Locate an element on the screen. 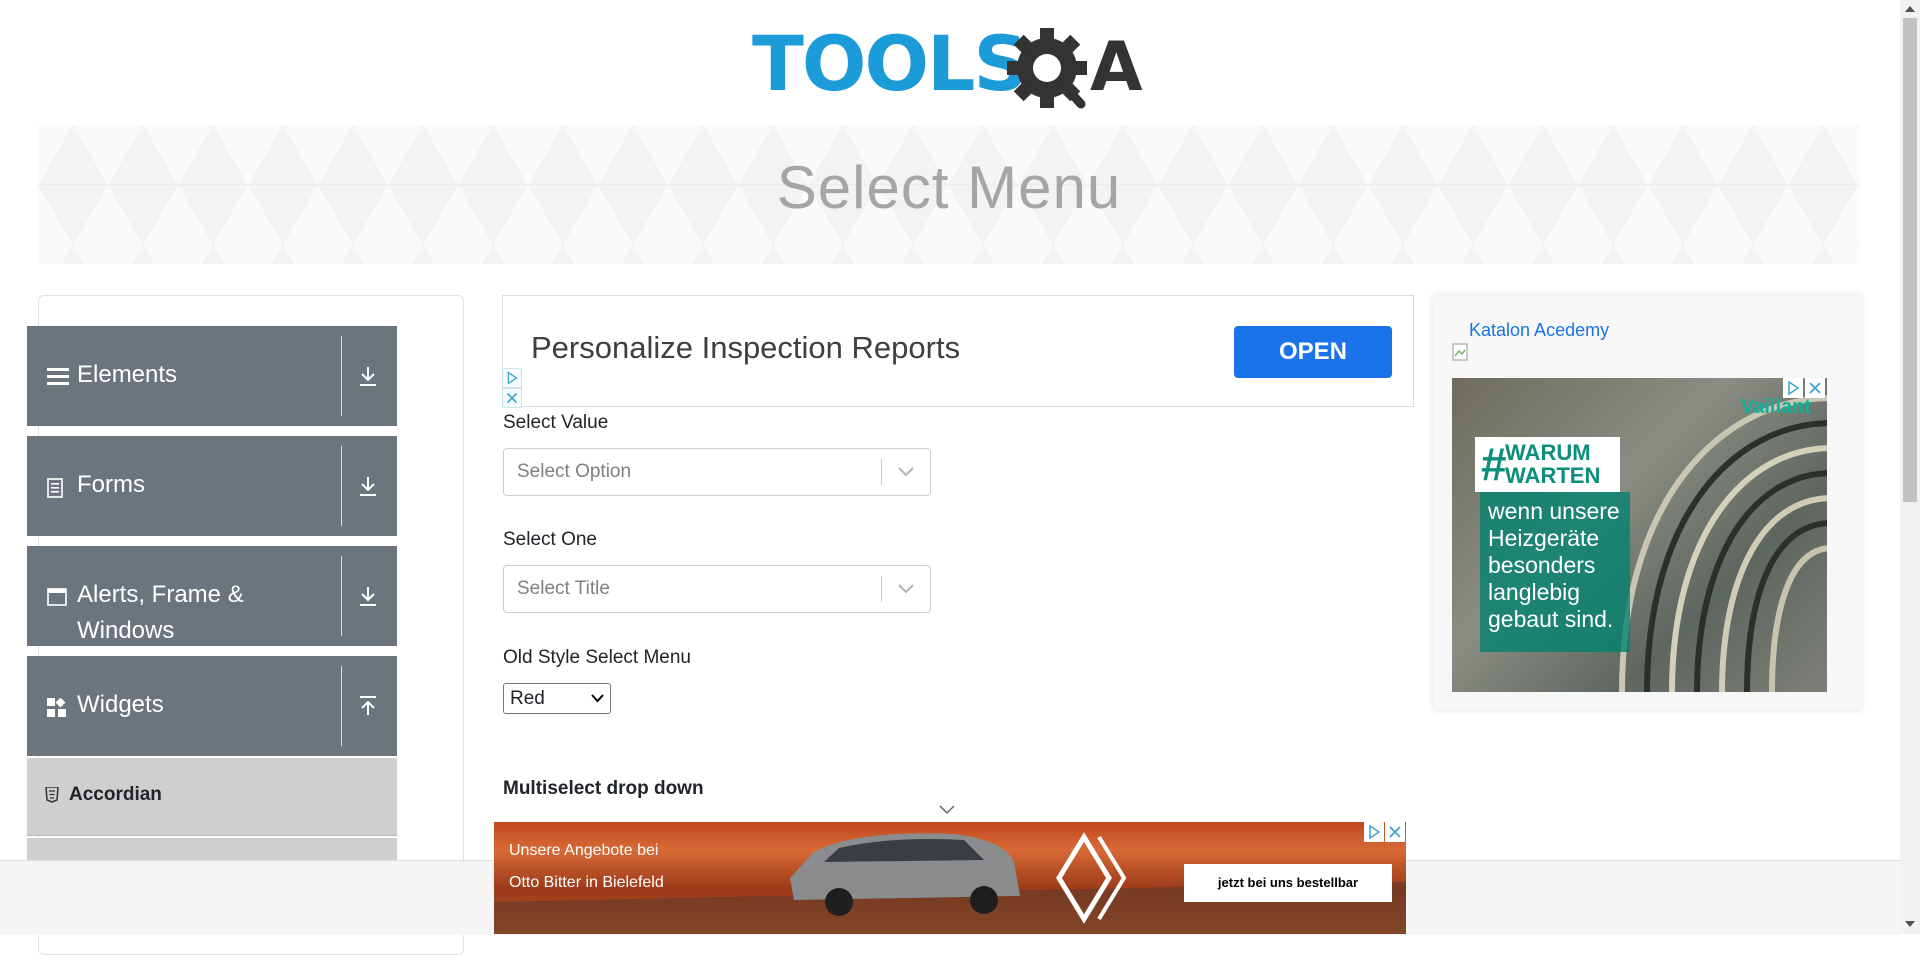  katalon-link-text: Katalon Acedemy is located at coordinates (1539, 330).